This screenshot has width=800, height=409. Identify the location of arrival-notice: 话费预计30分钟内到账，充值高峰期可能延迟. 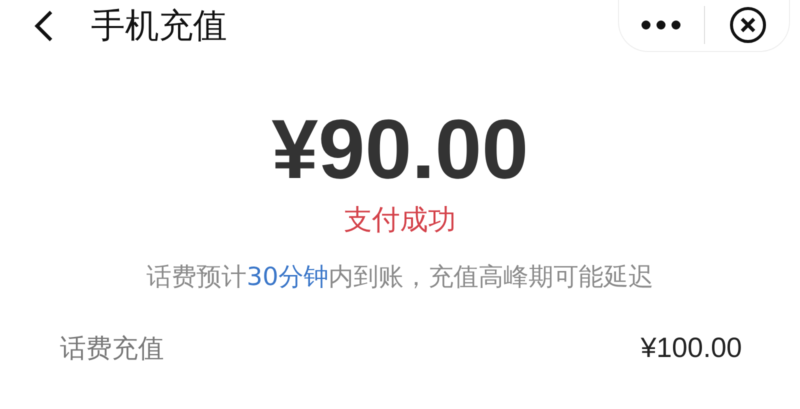
(400, 277).